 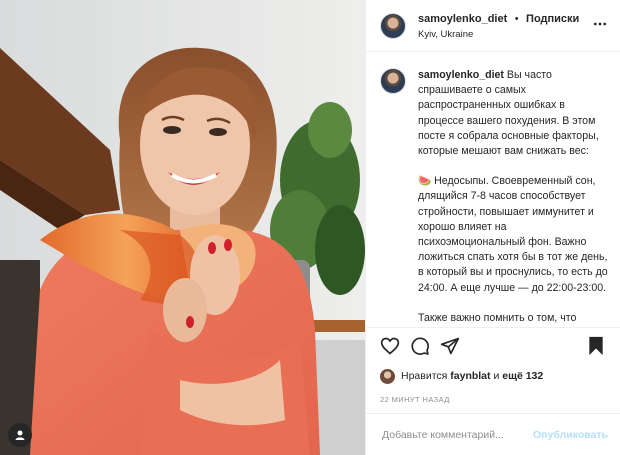 I want to click on save-button, so click(x=596, y=346).